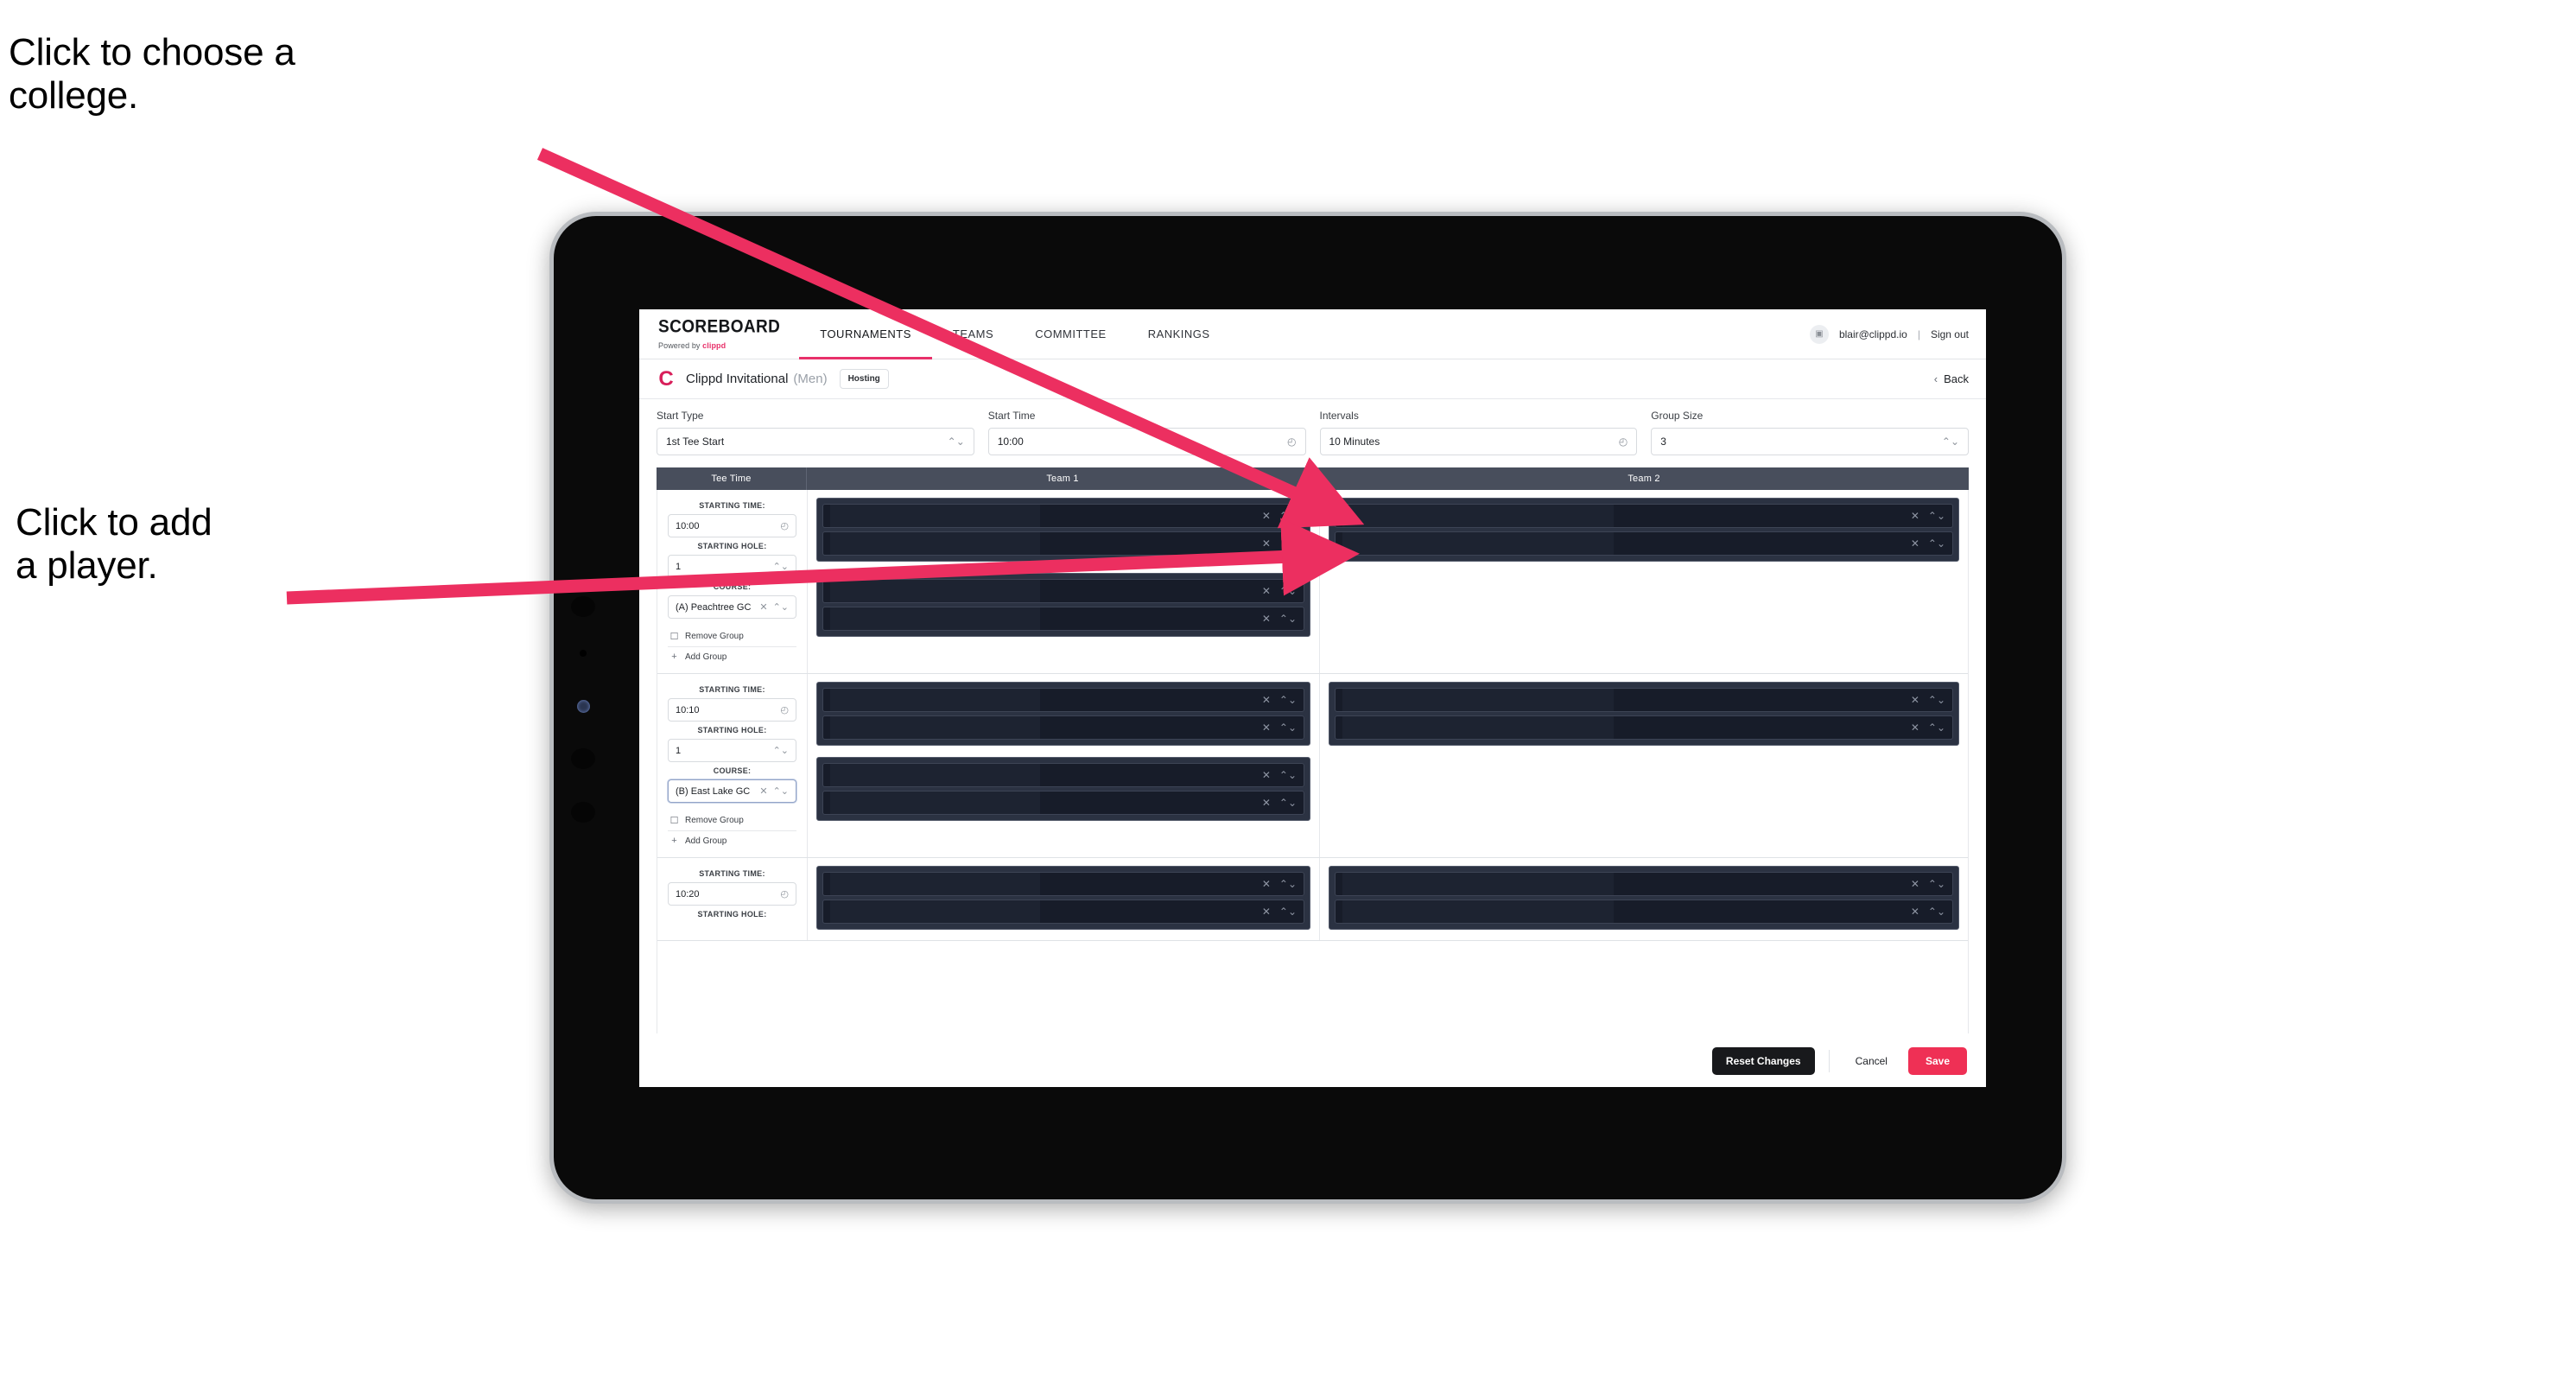 The image size is (2576, 1386). I want to click on back-button: ‹ Back, so click(1951, 378).